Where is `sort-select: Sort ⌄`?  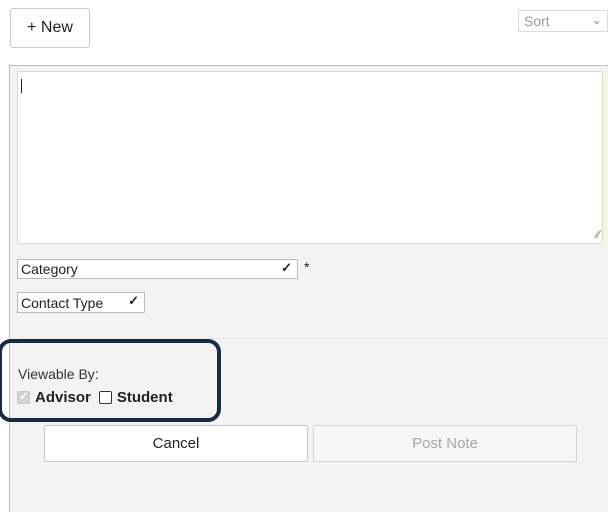
sort-select: Sort ⌄ is located at coordinates (563, 21).